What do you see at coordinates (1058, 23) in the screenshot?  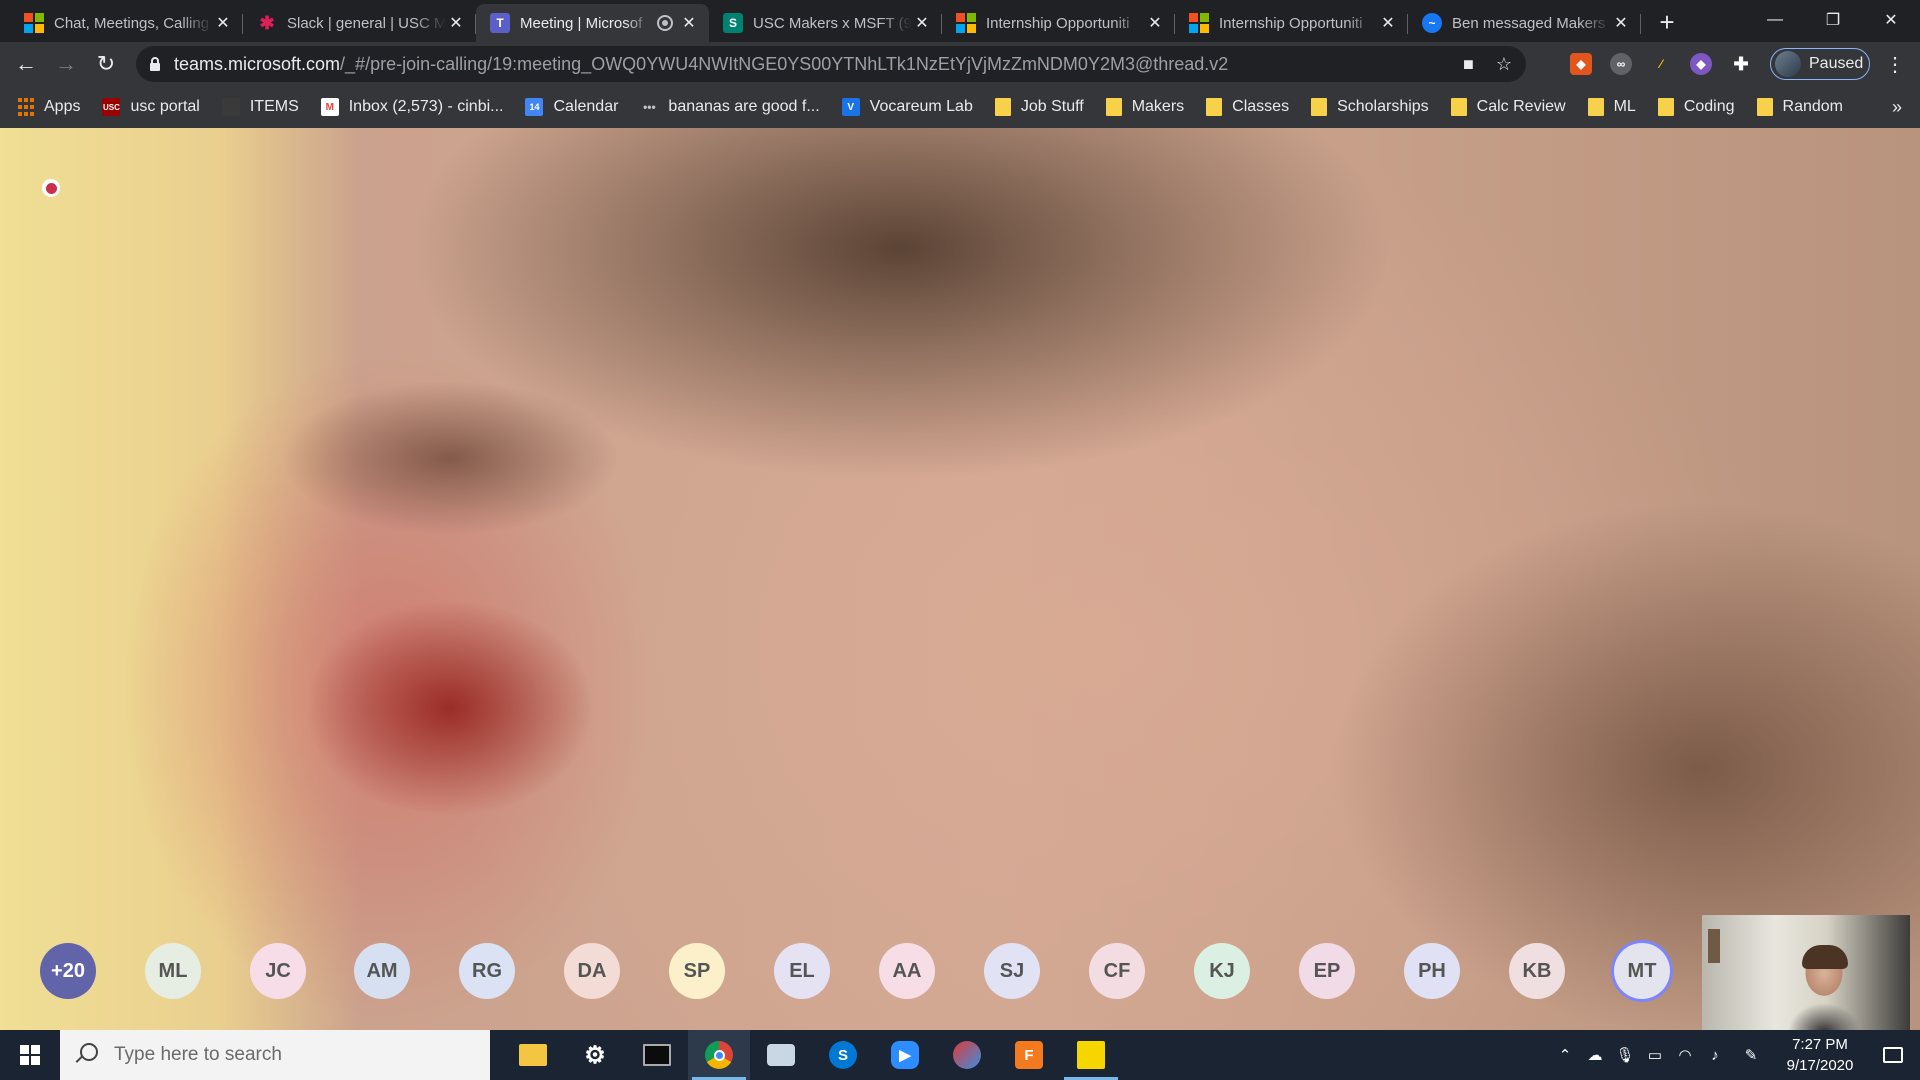 I see `tab-internship-1: Internship Opportuniti ✕` at bounding box center [1058, 23].